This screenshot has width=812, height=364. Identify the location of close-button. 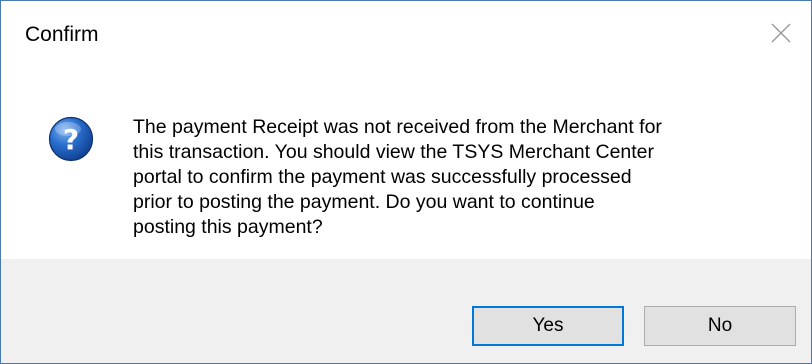
(781, 33).